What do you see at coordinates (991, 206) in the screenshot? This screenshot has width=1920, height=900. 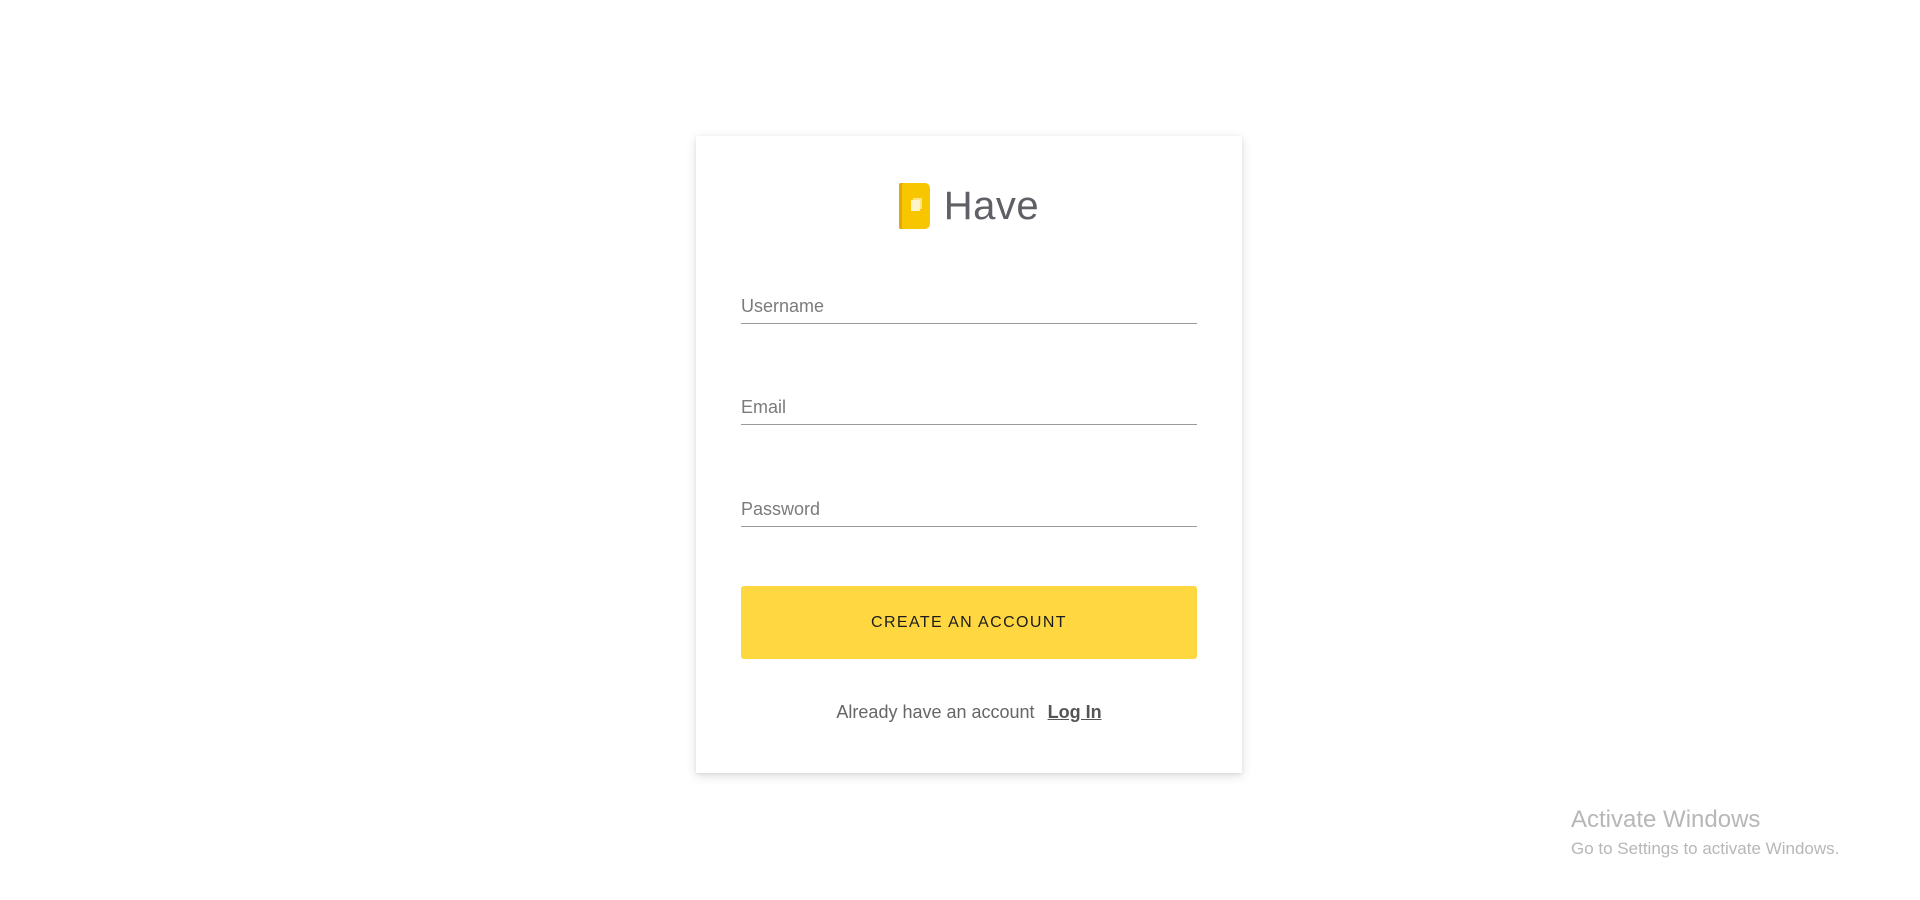 I see `brand-name: Have` at bounding box center [991, 206].